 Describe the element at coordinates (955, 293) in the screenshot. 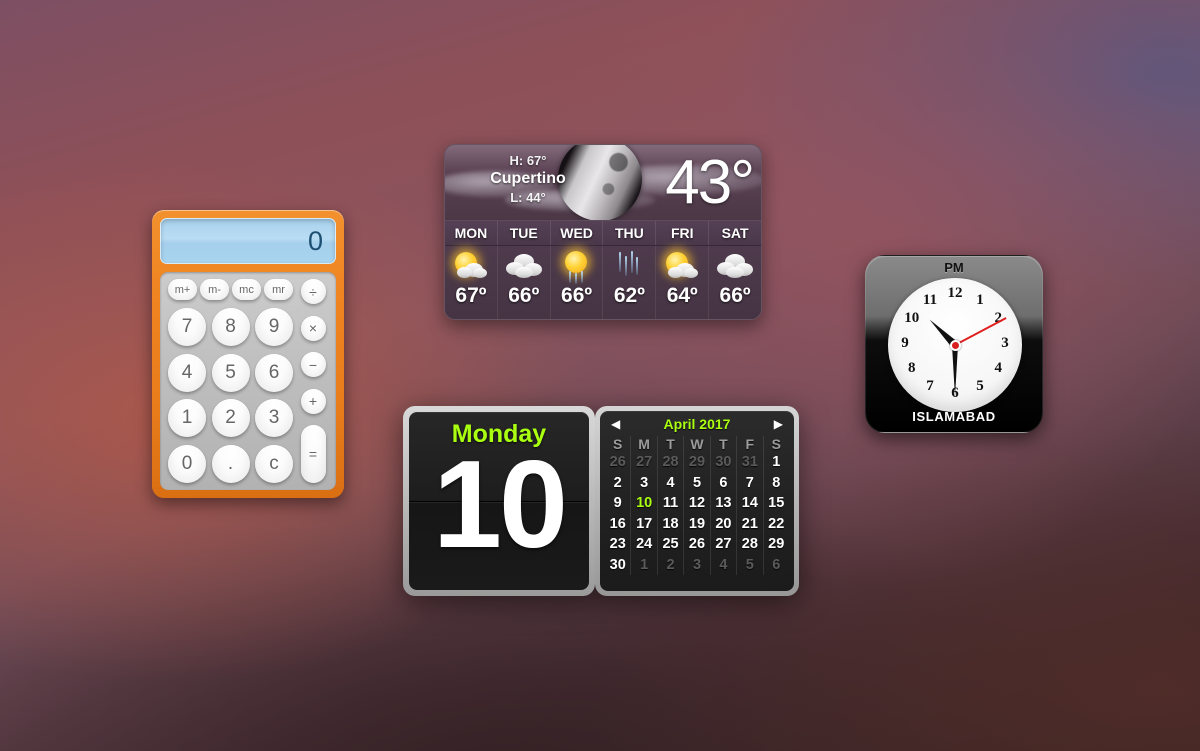

I see `clock-numeral-12: 12` at that location.